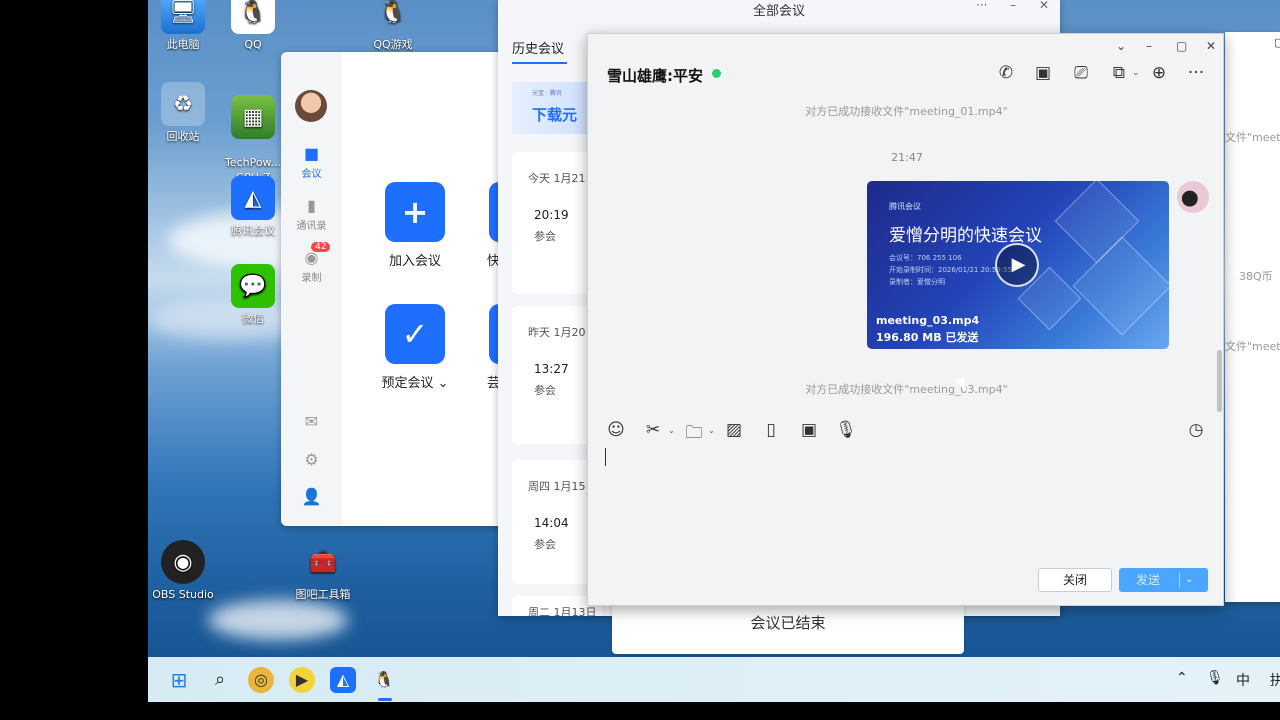 The height and width of the screenshot is (720, 1280). What do you see at coordinates (183, 594) in the screenshot?
I see `desktop-icon-label: OBS Studio` at bounding box center [183, 594].